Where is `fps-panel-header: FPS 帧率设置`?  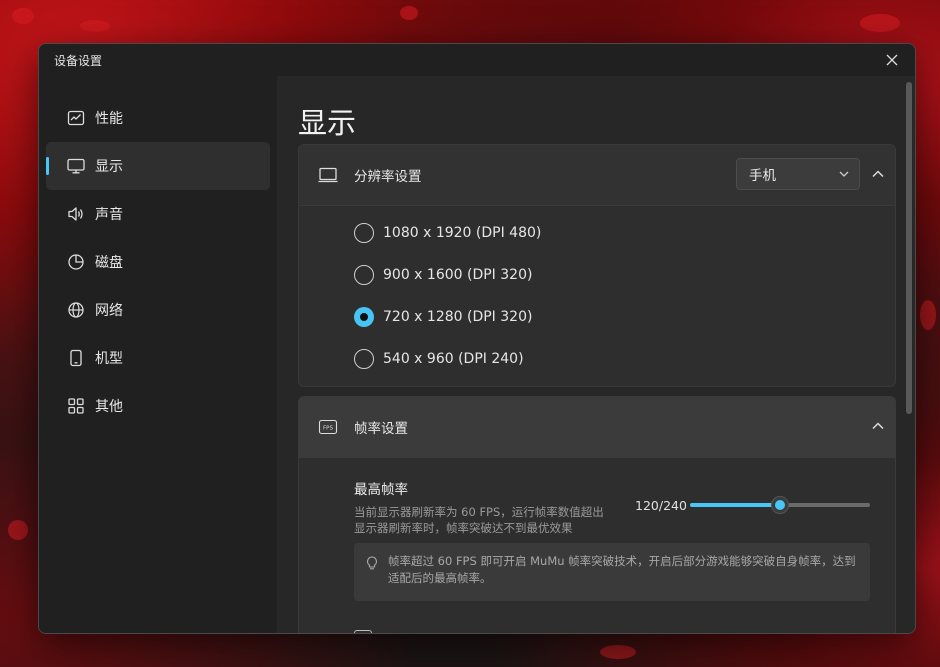
fps-panel-header: FPS 帧率设置 is located at coordinates (597, 427).